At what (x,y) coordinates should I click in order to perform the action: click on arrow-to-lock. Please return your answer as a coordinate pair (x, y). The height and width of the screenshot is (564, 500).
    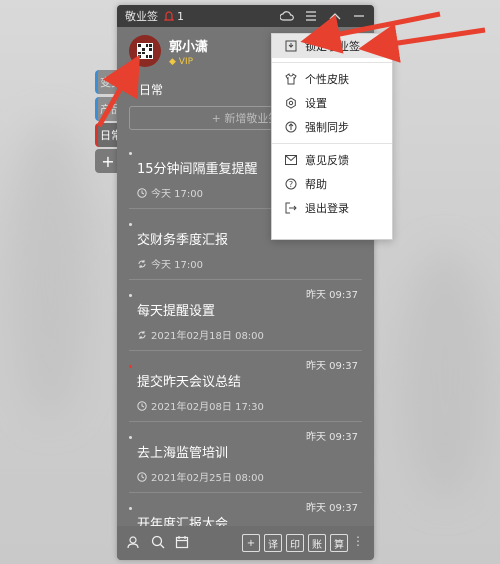
    Looking at the image, I should click on (422, 43).